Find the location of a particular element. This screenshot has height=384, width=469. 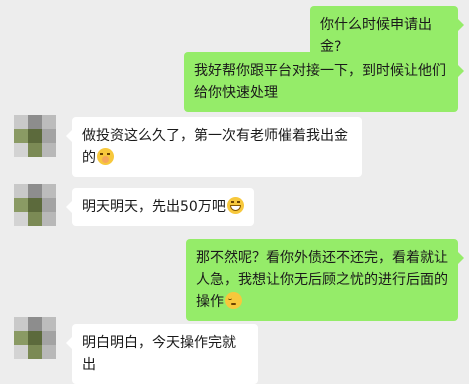

message-incoming: 明天明天，先出50万吧 is located at coordinates (160, 207).